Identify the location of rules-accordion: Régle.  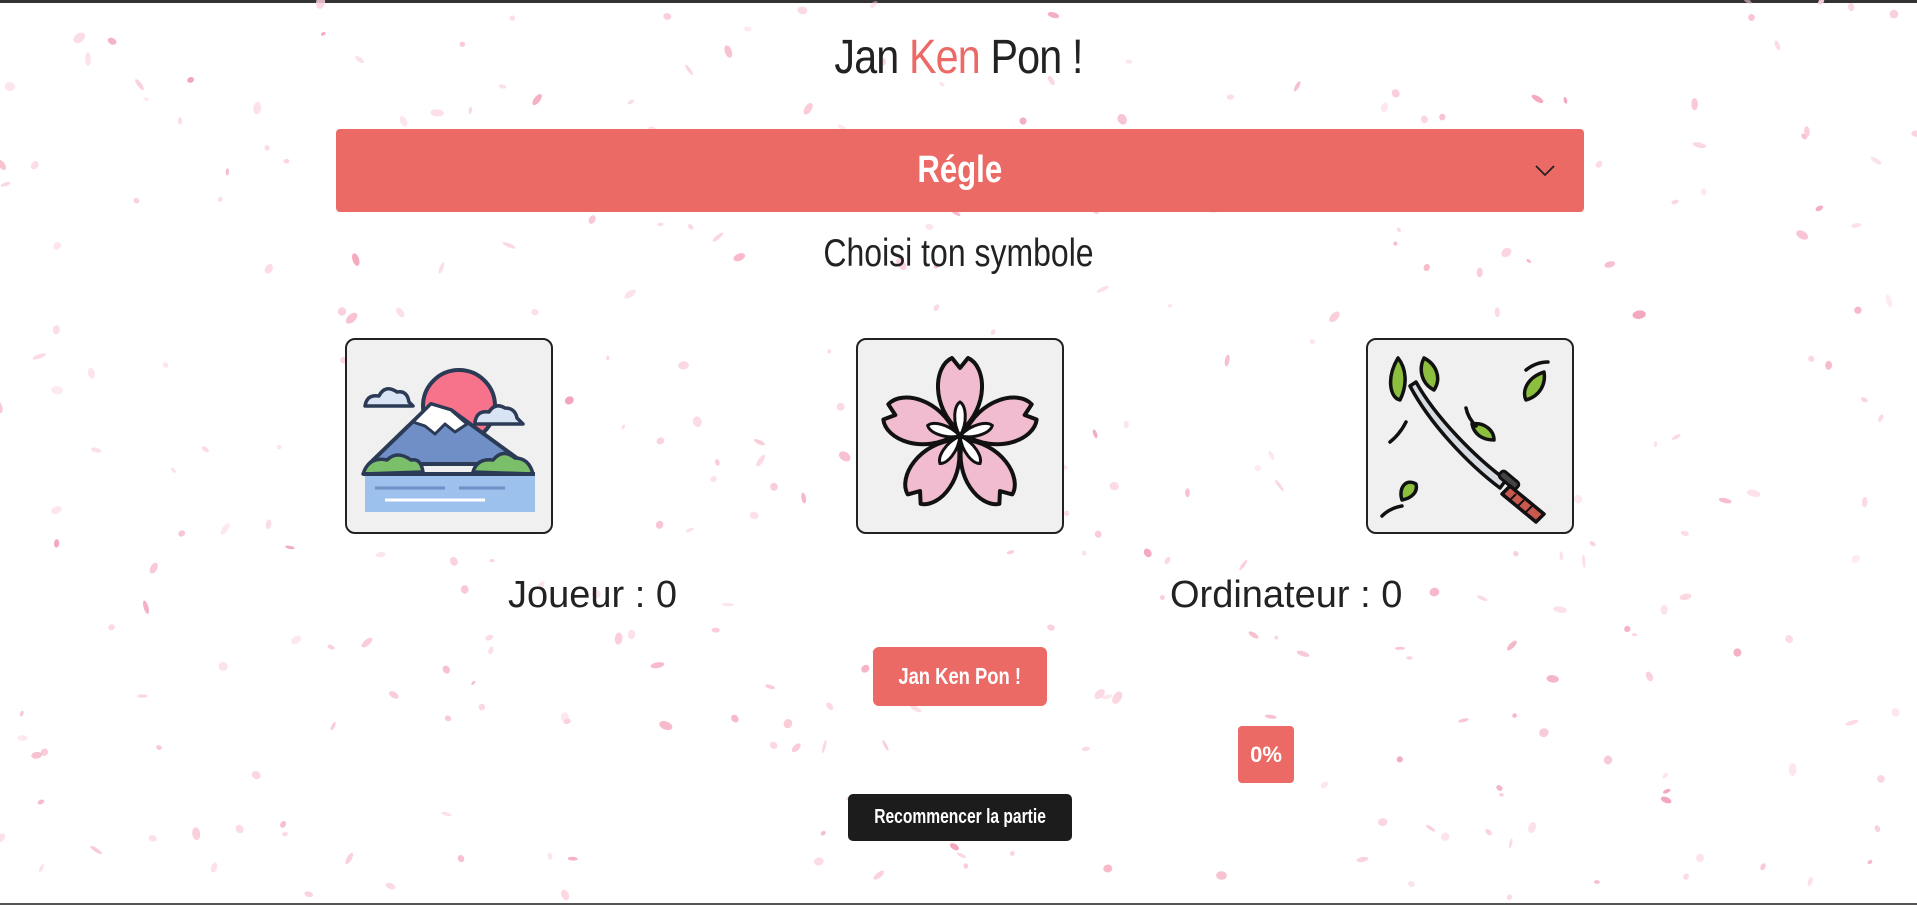
(960, 170).